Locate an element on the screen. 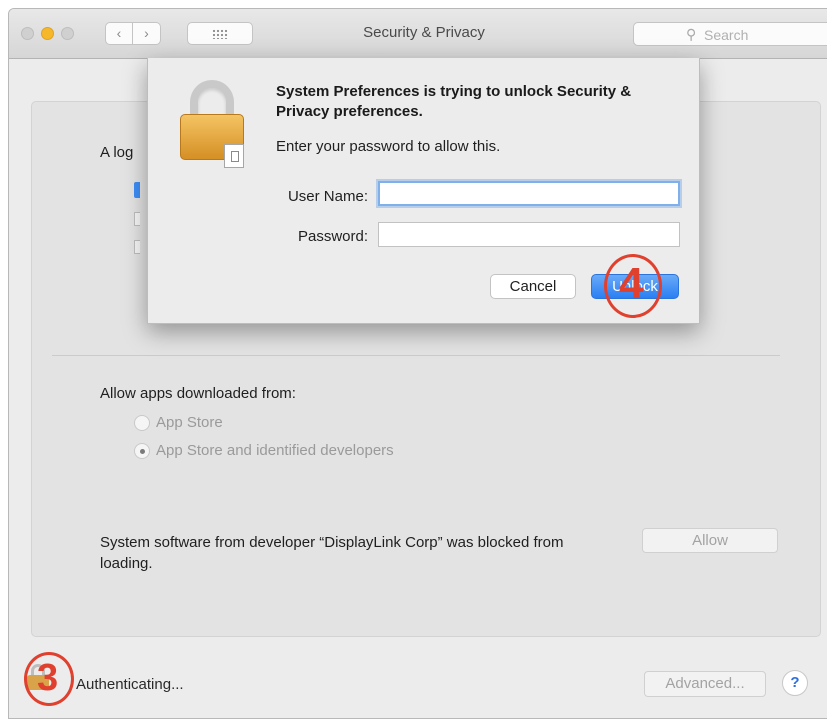 The image size is (827, 719). radio-label: App Store is located at coordinates (189, 422).